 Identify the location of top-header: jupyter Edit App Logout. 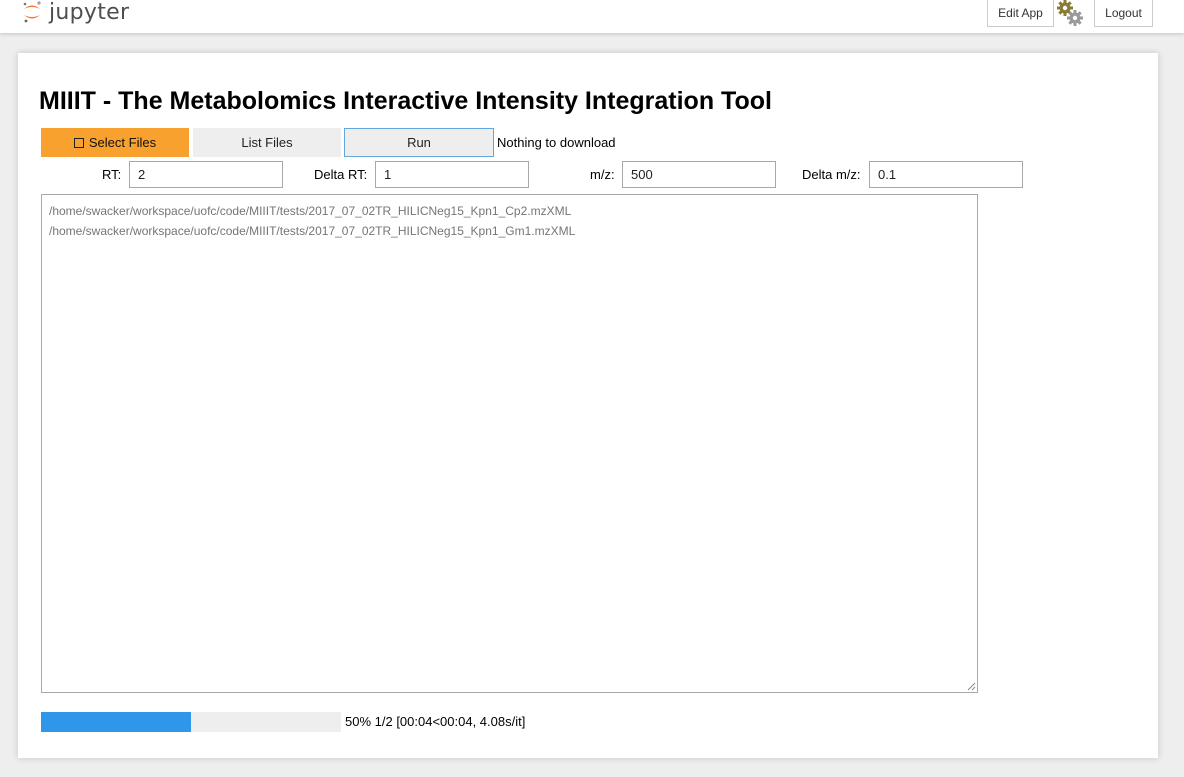
(592, 16).